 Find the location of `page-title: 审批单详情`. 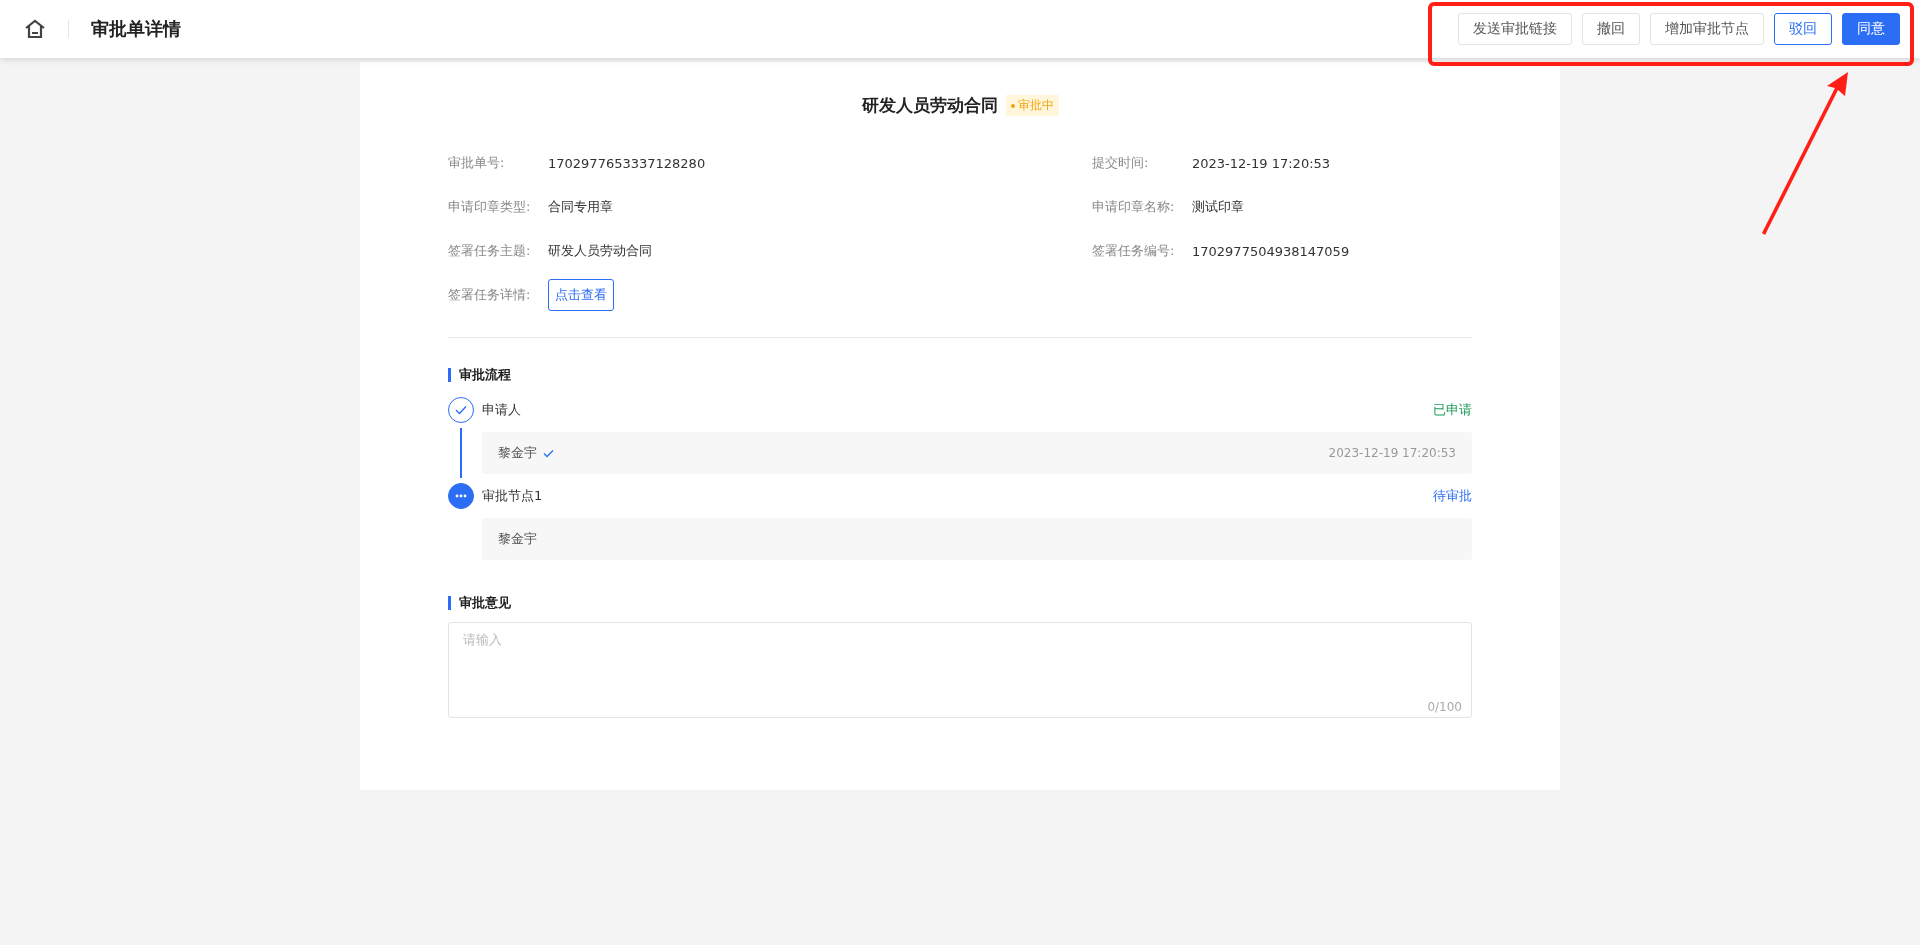

page-title: 审批单详情 is located at coordinates (136, 29).